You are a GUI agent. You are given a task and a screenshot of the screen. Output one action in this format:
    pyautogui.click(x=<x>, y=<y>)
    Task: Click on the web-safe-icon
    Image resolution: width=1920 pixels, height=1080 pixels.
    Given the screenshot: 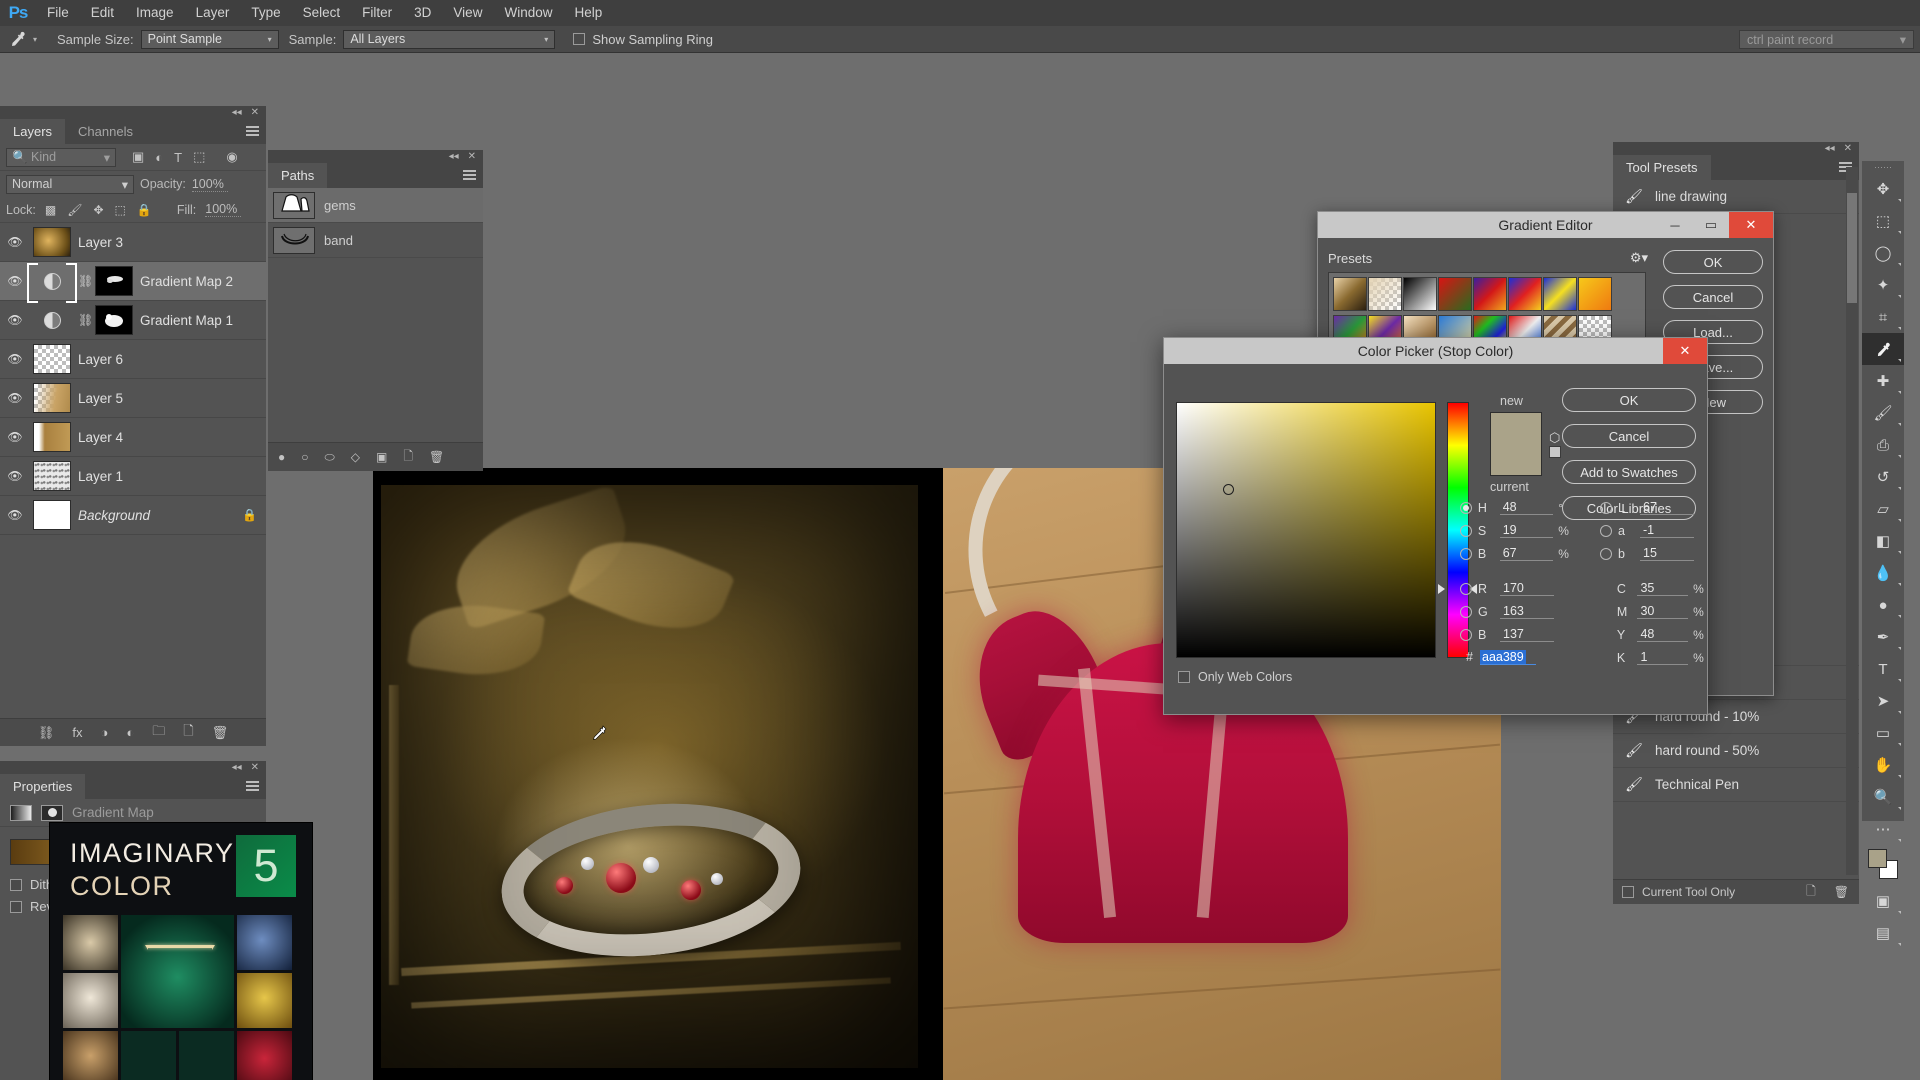 What is the action you would take?
    pyautogui.click(x=1555, y=452)
    